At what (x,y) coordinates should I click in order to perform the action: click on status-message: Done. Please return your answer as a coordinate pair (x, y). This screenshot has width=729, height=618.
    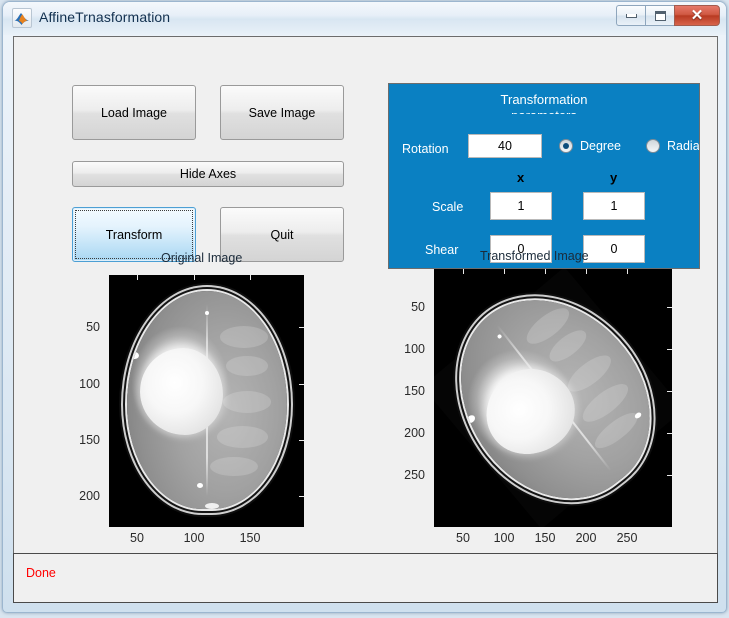
    Looking at the image, I should click on (41, 573).